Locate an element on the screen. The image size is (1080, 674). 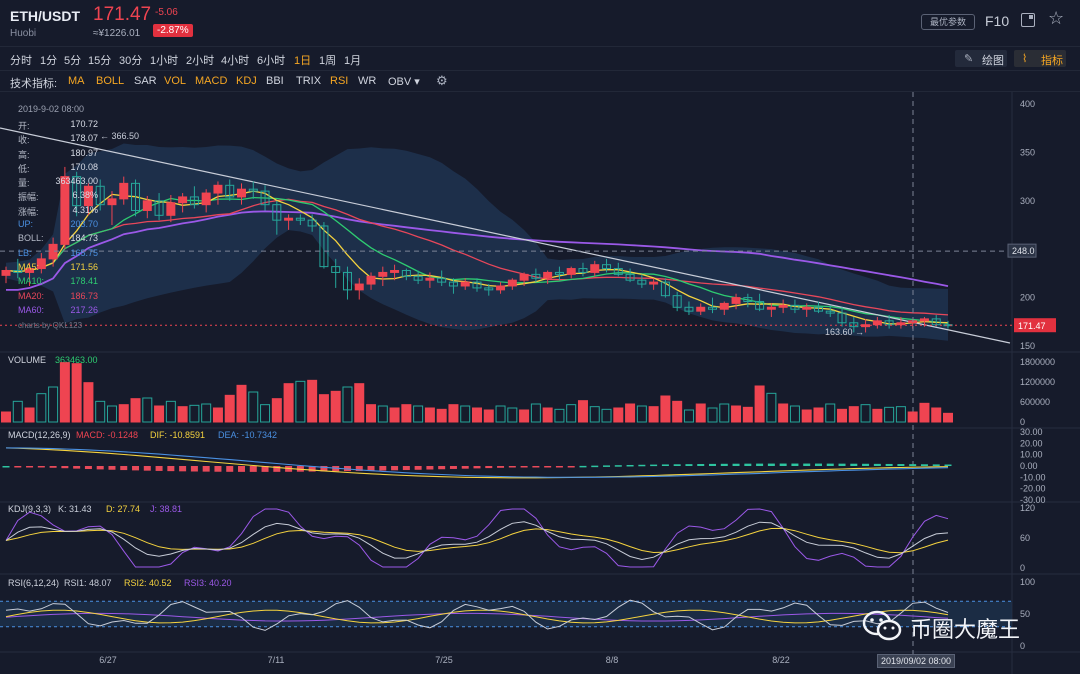
gear-icon: ⚙ is located at coordinates (442, 81).